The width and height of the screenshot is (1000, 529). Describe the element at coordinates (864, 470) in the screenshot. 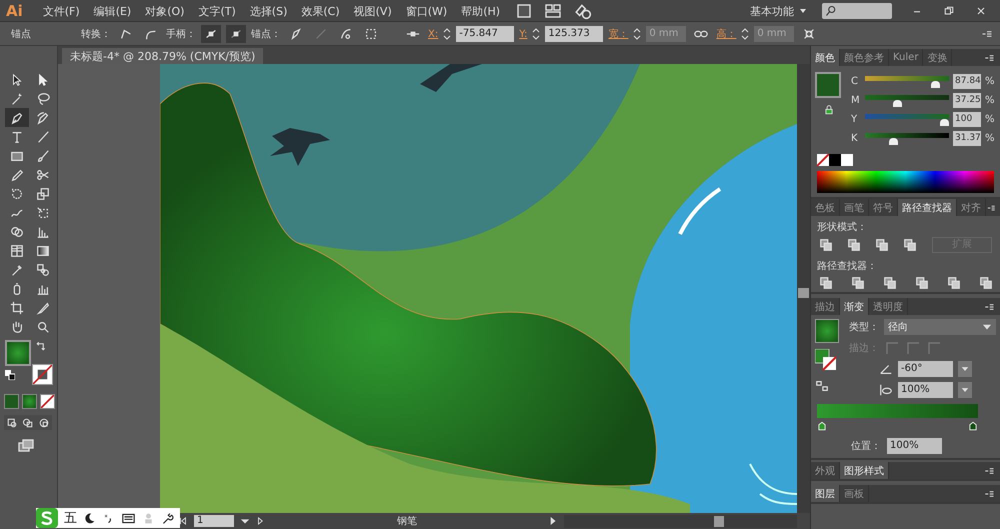

I see `panel-tab: 图形样式` at that location.